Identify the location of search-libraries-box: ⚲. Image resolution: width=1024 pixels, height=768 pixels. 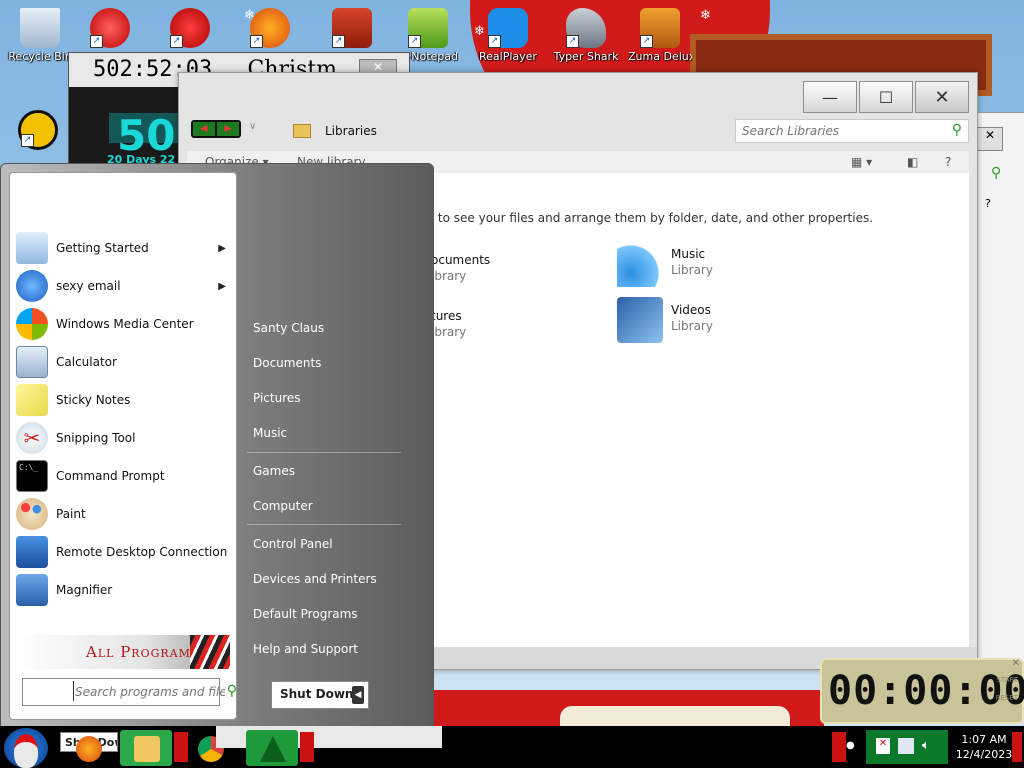
(852, 131).